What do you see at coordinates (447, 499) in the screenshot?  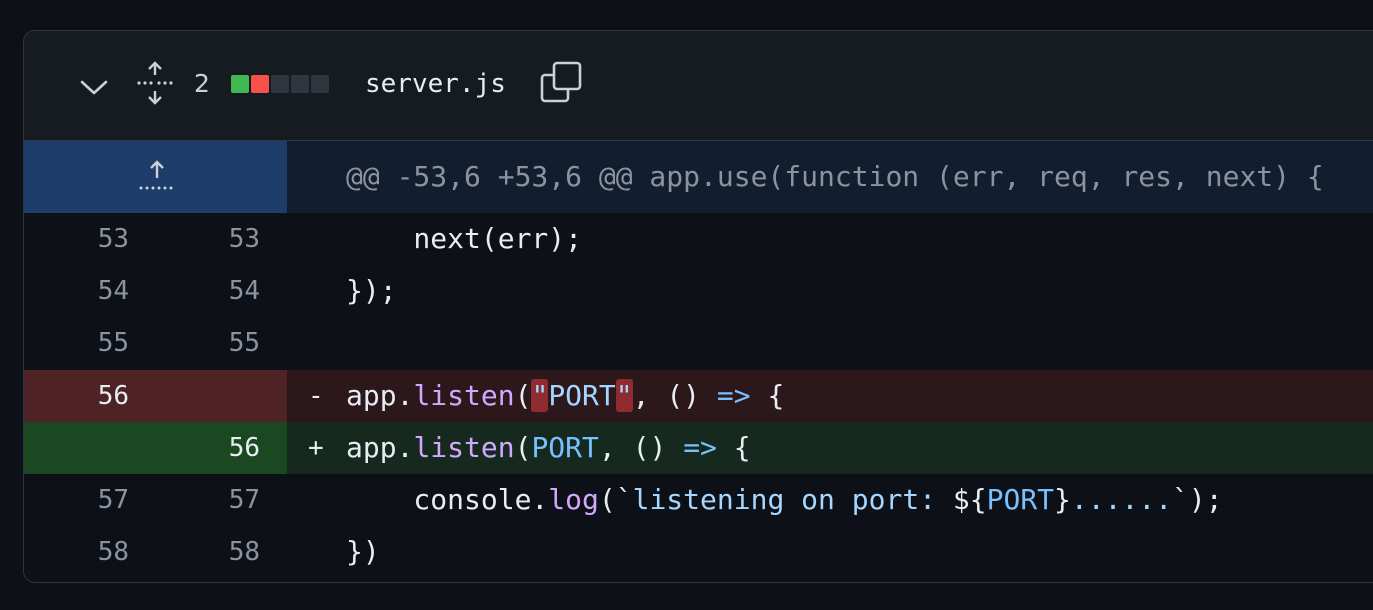 I see `code-token: console.` at bounding box center [447, 499].